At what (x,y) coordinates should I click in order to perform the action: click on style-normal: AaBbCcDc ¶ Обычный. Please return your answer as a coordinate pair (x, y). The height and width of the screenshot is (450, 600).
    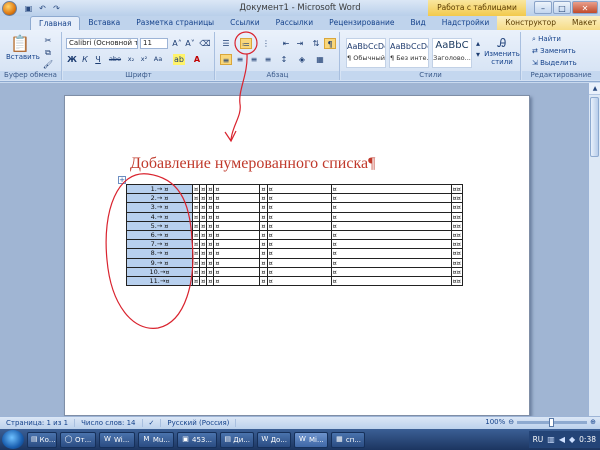
    Looking at the image, I should click on (366, 53).